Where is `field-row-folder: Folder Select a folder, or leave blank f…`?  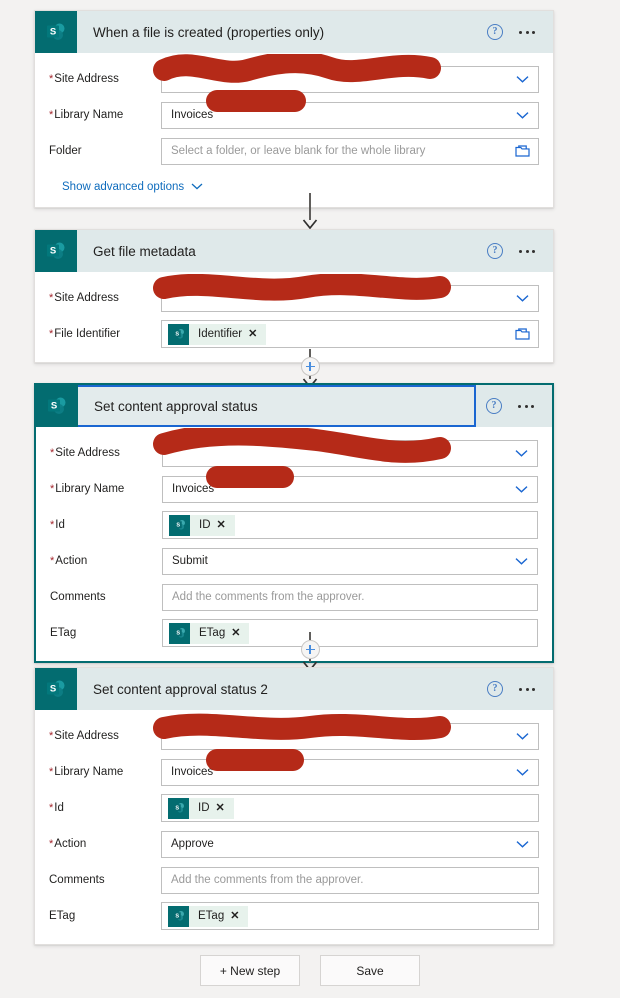 field-row-folder: Folder Select a folder, or leave blank f… is located at coordinates (294, 151).